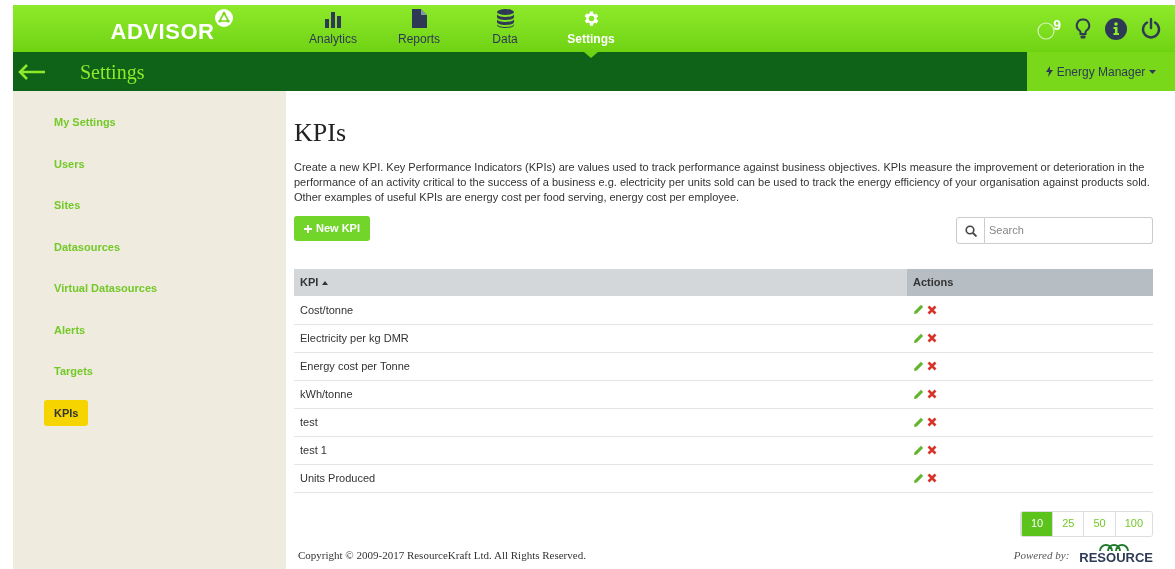 This screenshot has height=569, width=1175. I want to click on logo-badge-icon, so click(223, 18).